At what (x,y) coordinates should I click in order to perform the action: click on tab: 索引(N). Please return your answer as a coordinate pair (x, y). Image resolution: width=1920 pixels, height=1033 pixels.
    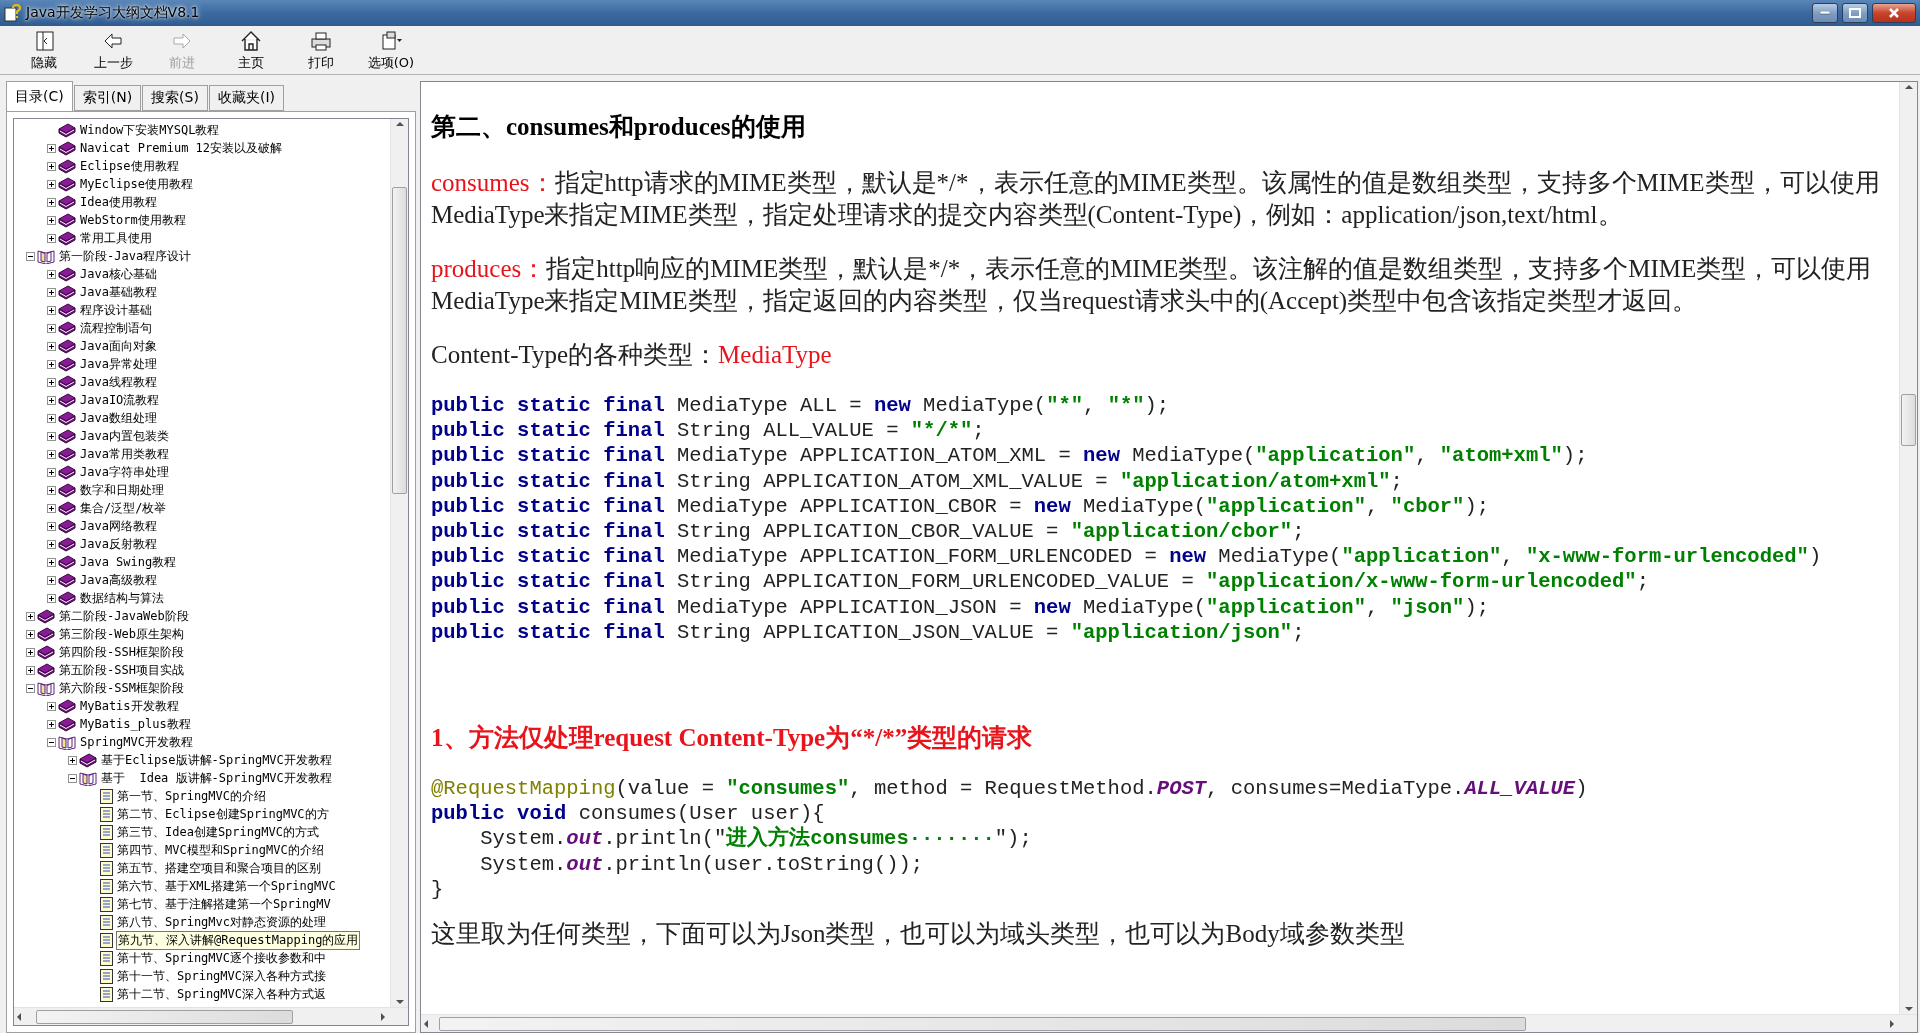
    Looking at the image, I should click on (107, 98).